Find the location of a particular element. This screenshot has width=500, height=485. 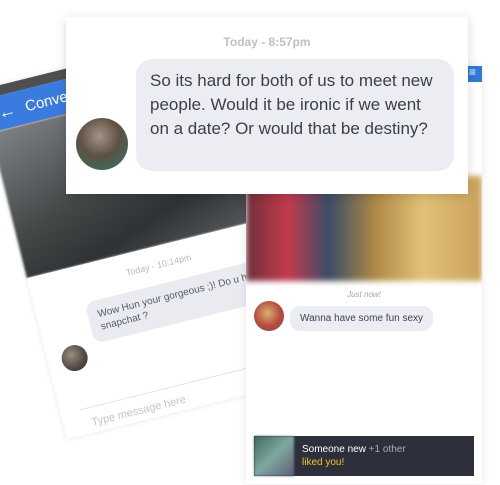

message-timestamp: Just now! is located at coordinates (364, 294).